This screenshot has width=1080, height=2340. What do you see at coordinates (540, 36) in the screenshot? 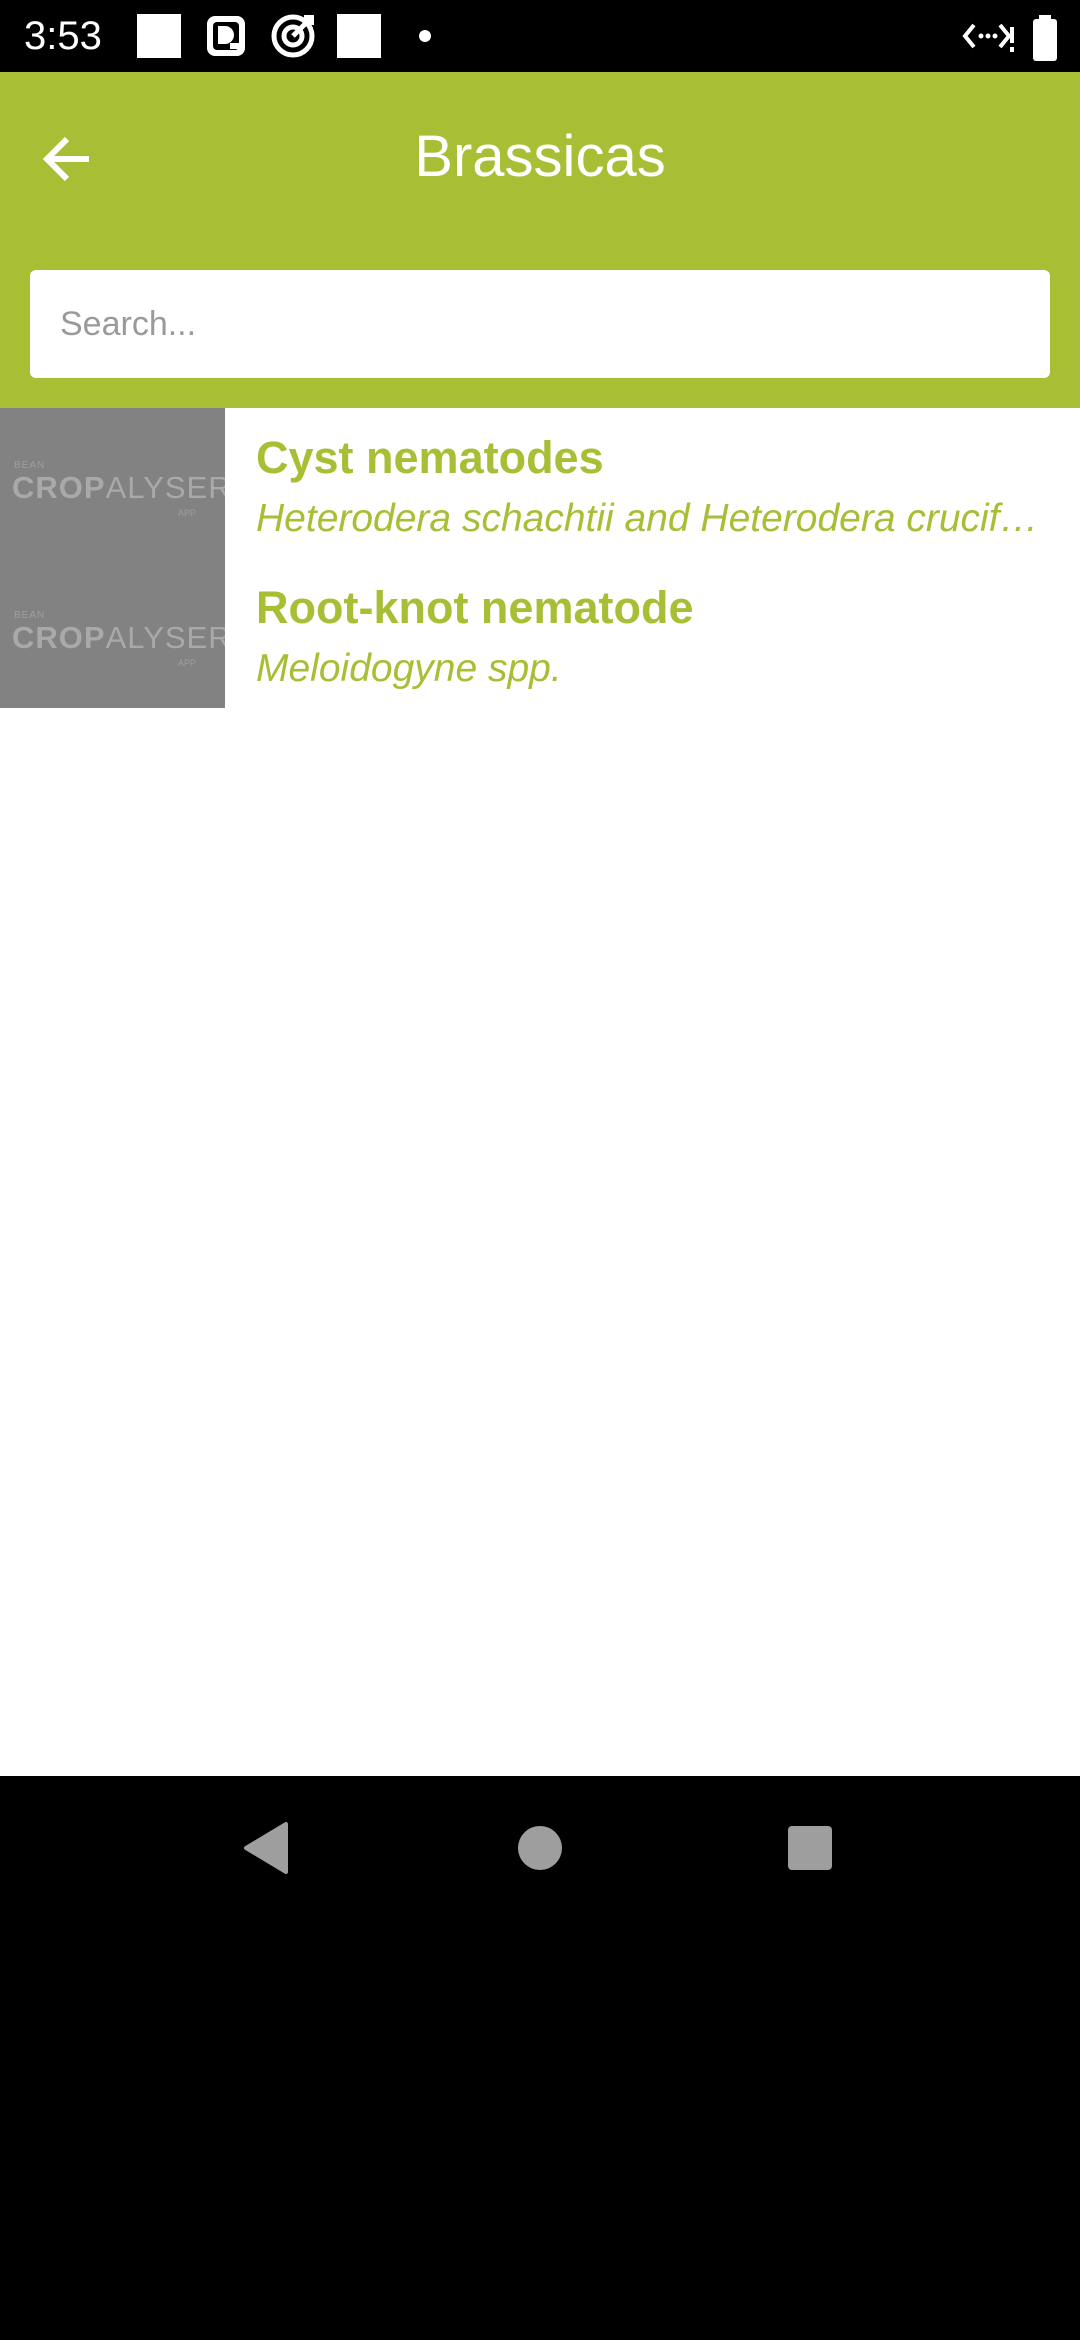
I see `status-bar: 3:53` at bounding box center [540, 36].